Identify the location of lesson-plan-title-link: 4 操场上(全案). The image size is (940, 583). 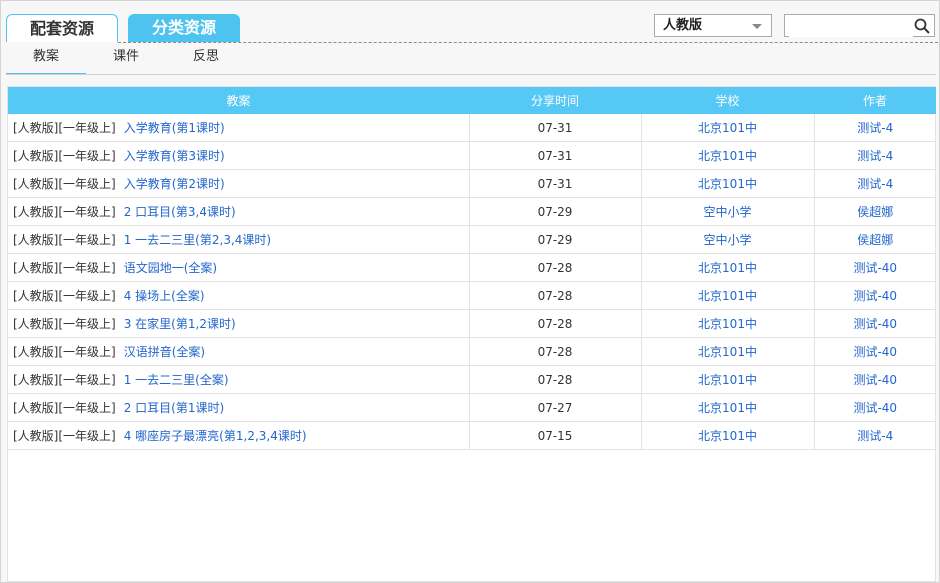
(164, 296).